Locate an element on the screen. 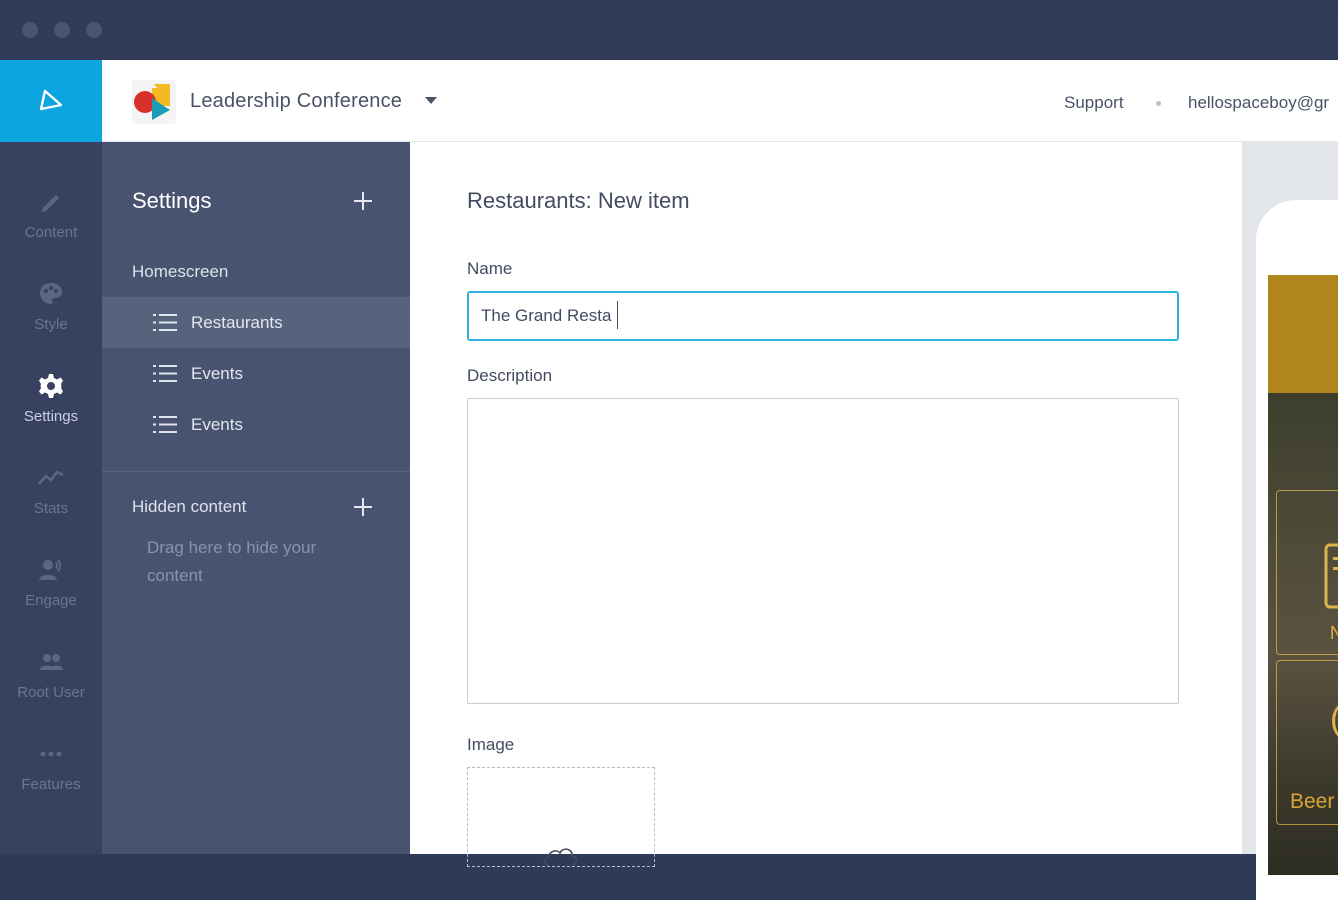 Image resolution: width=1338 pixels, height=900 pixels. add-page-button is located at coordinates (363, 201).